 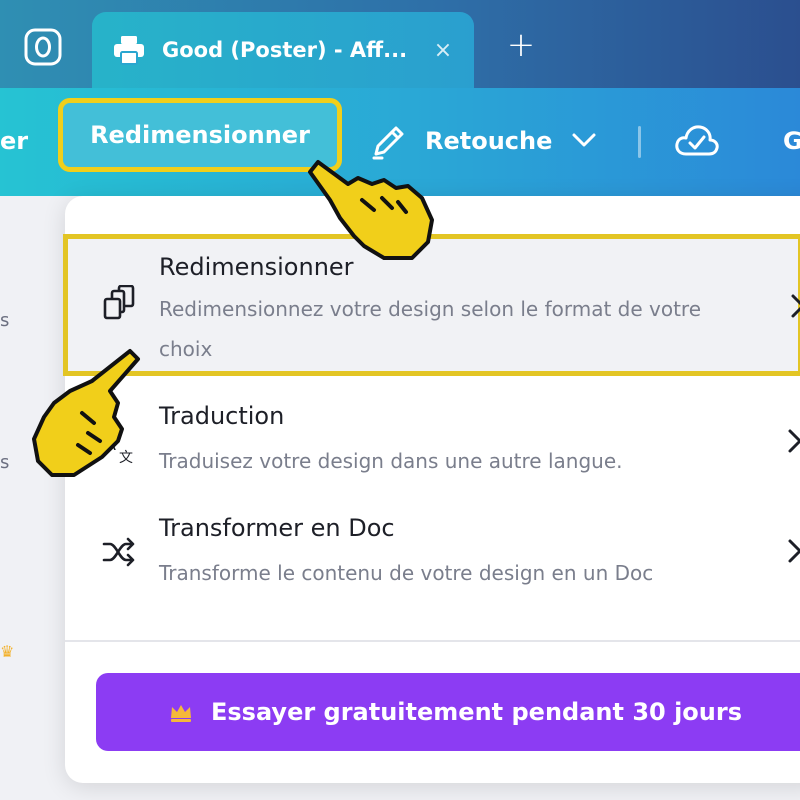 What do you see at coordinates (222, 416) in the screenshot?
I see `menu-item-title: Traduction` at bounding box center [222, 416].